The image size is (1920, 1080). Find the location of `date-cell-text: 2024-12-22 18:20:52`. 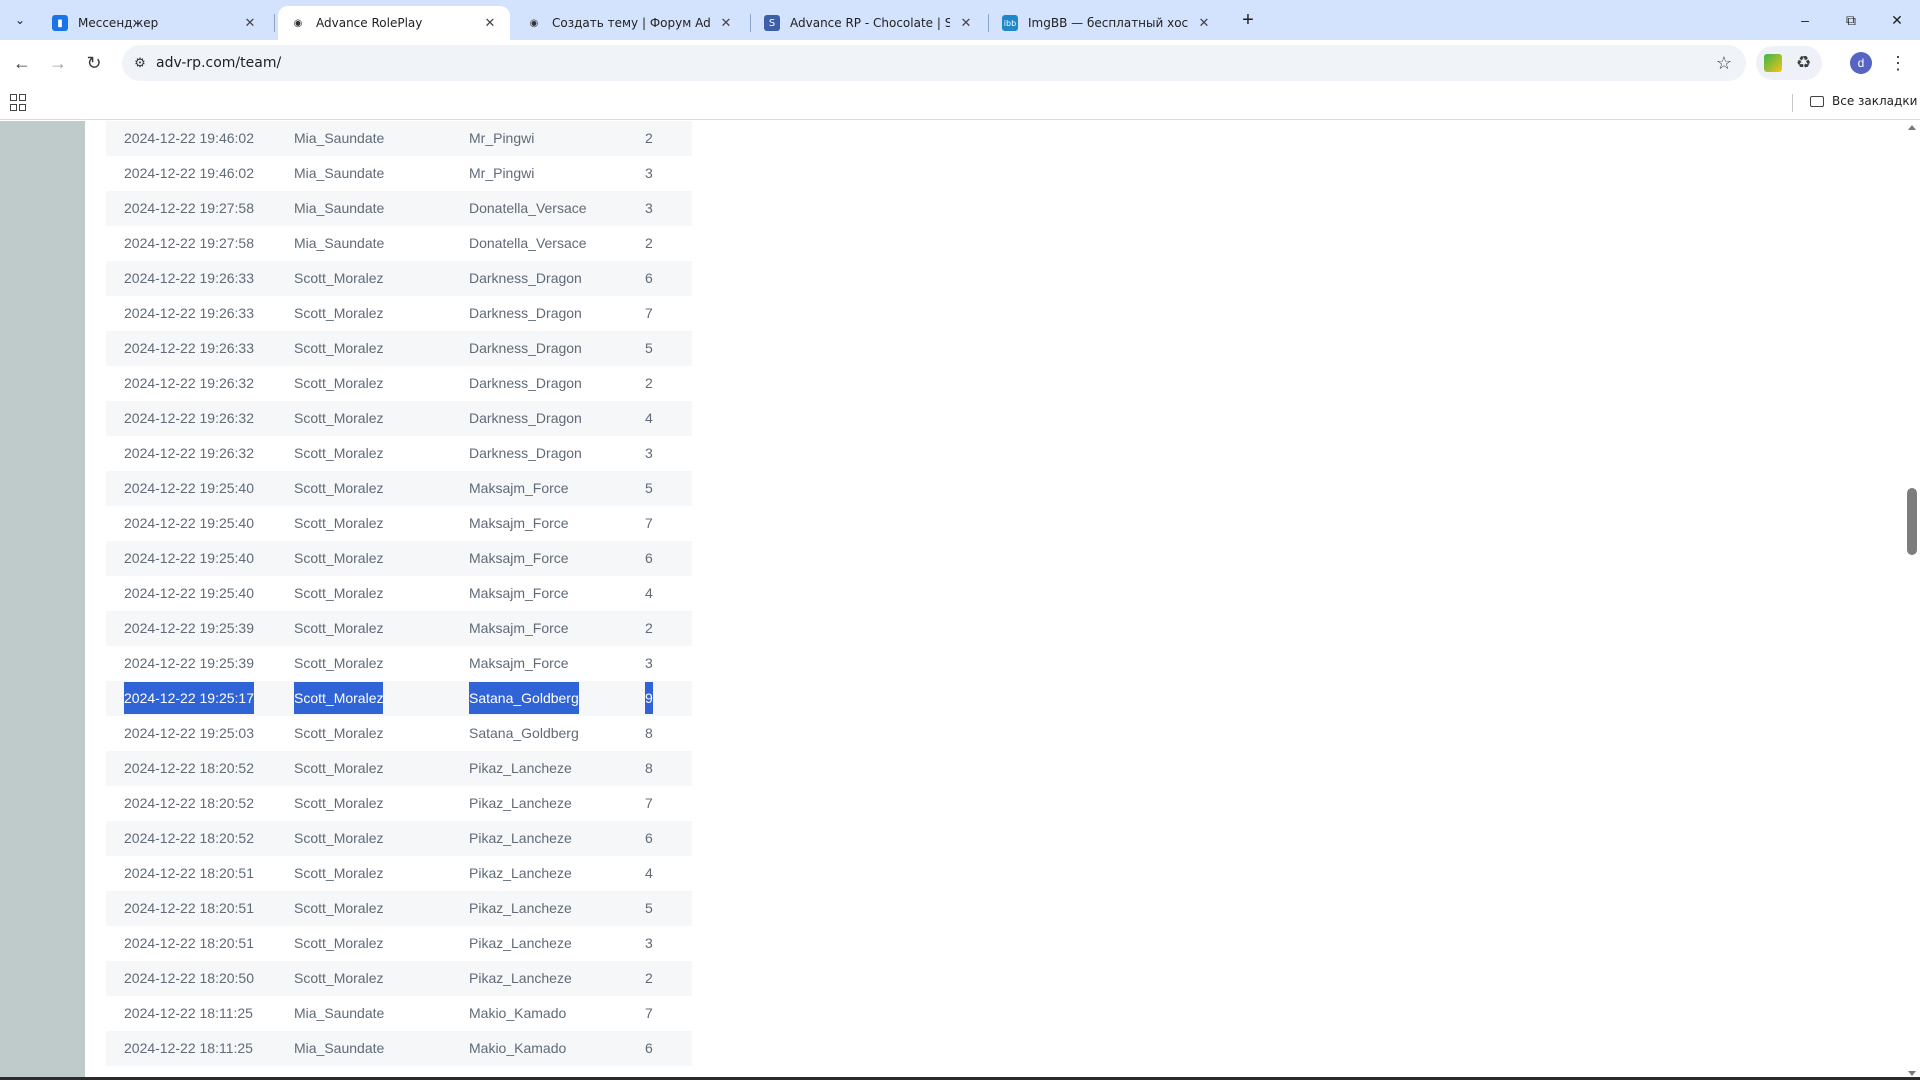

date-cell-text: 2024-12-22 18:20:52 is located at coordinates (189, 838).